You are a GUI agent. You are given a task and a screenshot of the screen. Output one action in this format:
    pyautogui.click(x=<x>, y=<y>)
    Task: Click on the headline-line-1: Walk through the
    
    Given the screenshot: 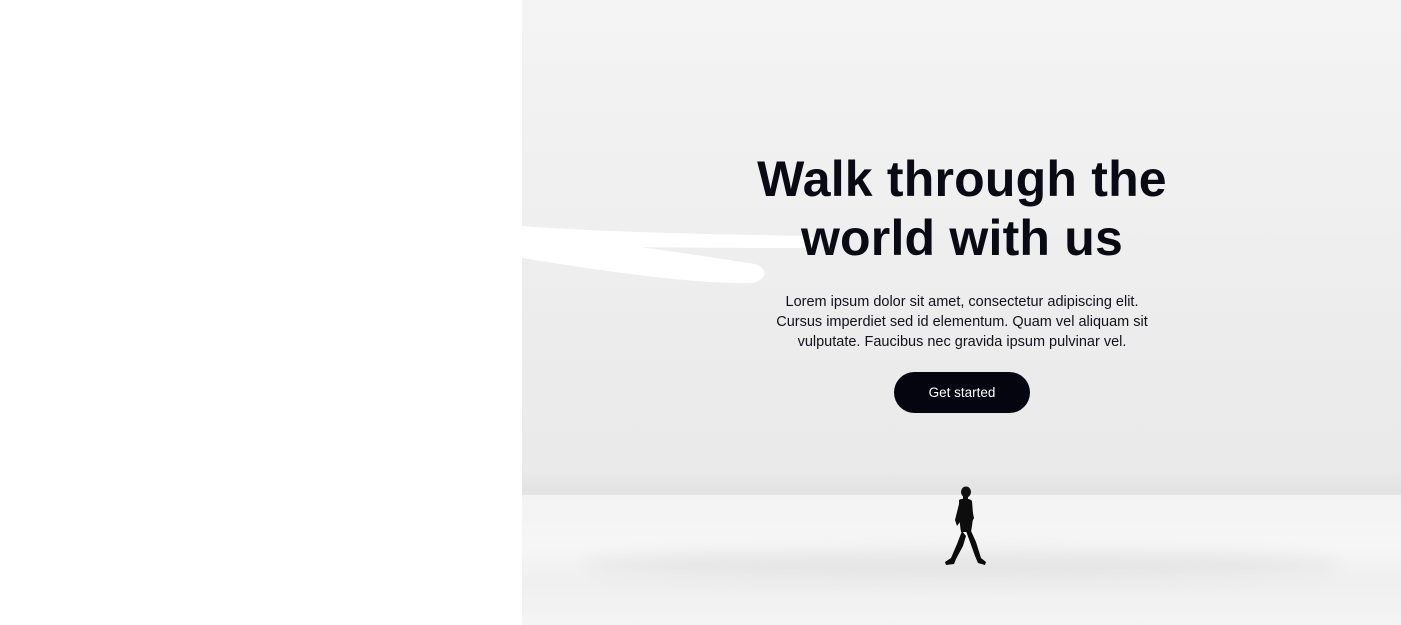 What is the action you would take?
    pyautogui.click(x=962, y=179)
    